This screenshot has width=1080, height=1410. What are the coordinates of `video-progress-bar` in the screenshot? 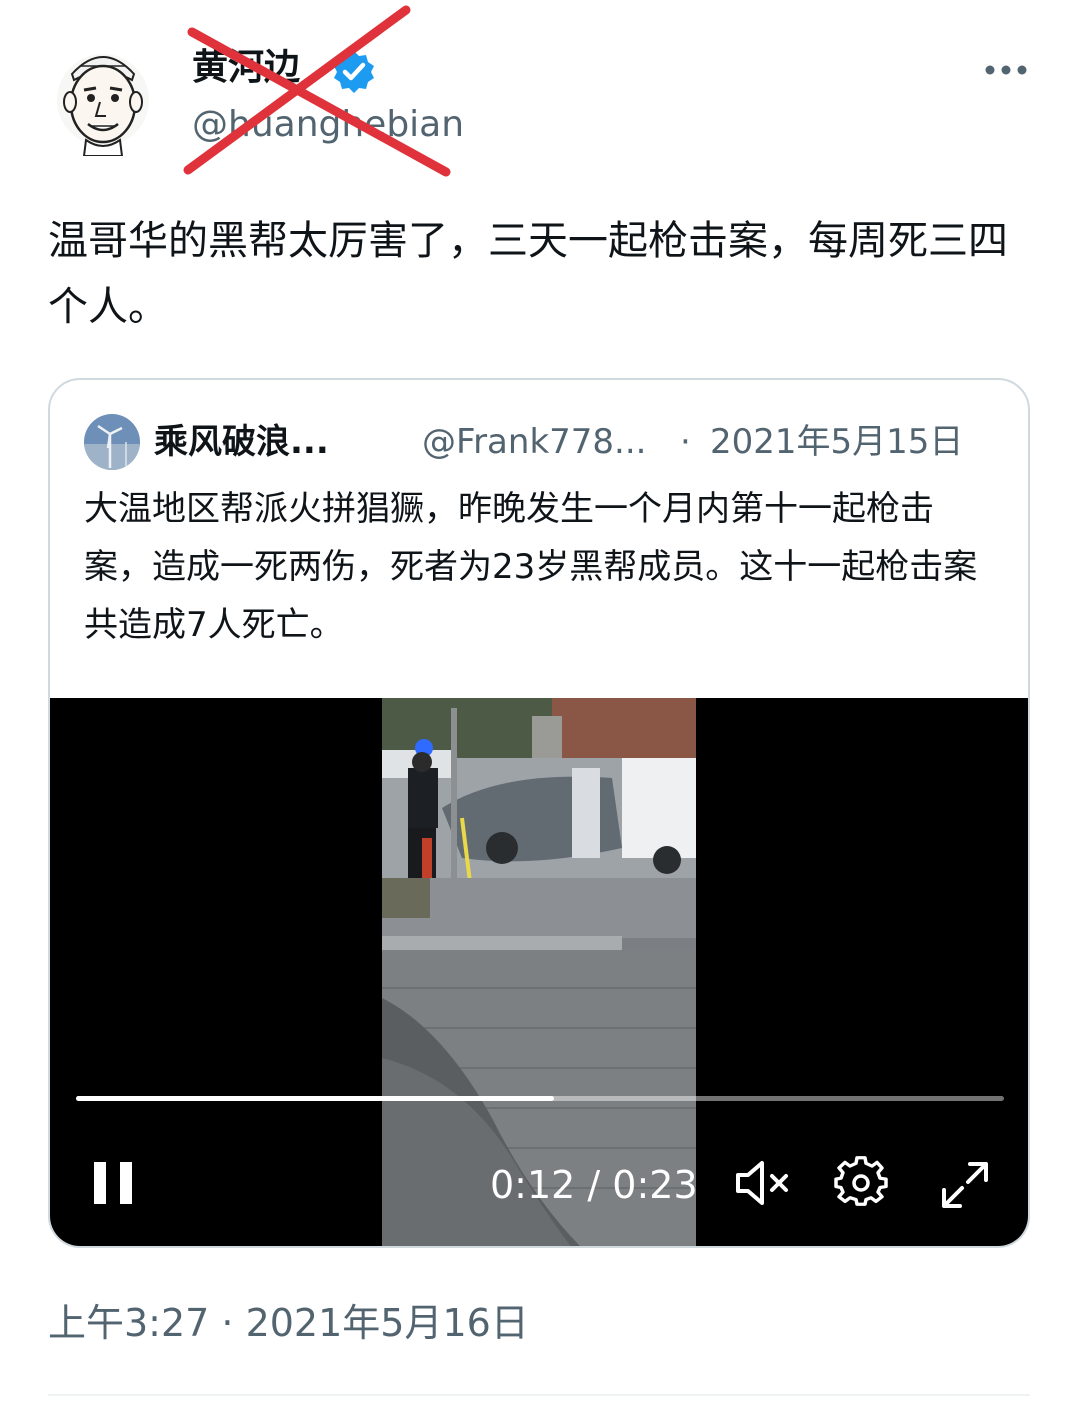 It's located at (540, 1098).